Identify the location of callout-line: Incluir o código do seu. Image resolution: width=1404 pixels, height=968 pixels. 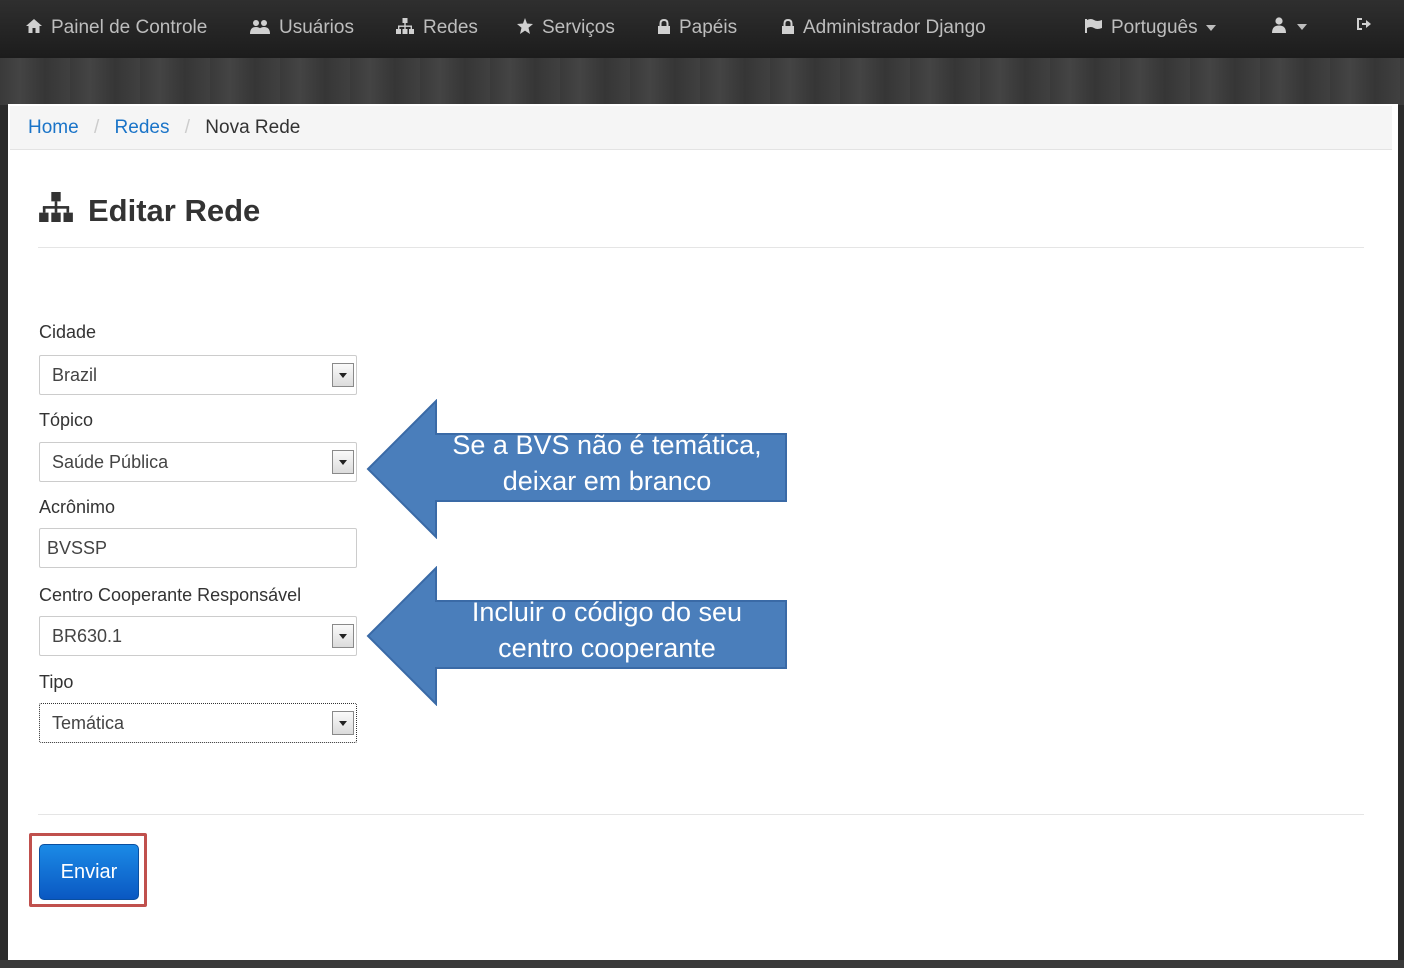
(607, 612).